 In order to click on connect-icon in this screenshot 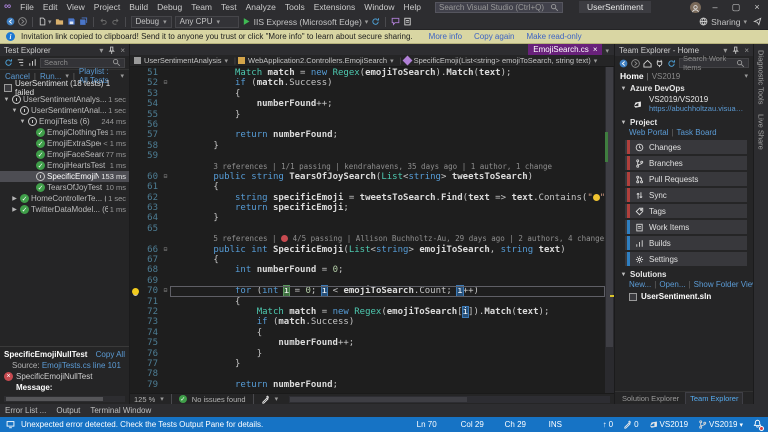, I will do `click(659, 63)`.